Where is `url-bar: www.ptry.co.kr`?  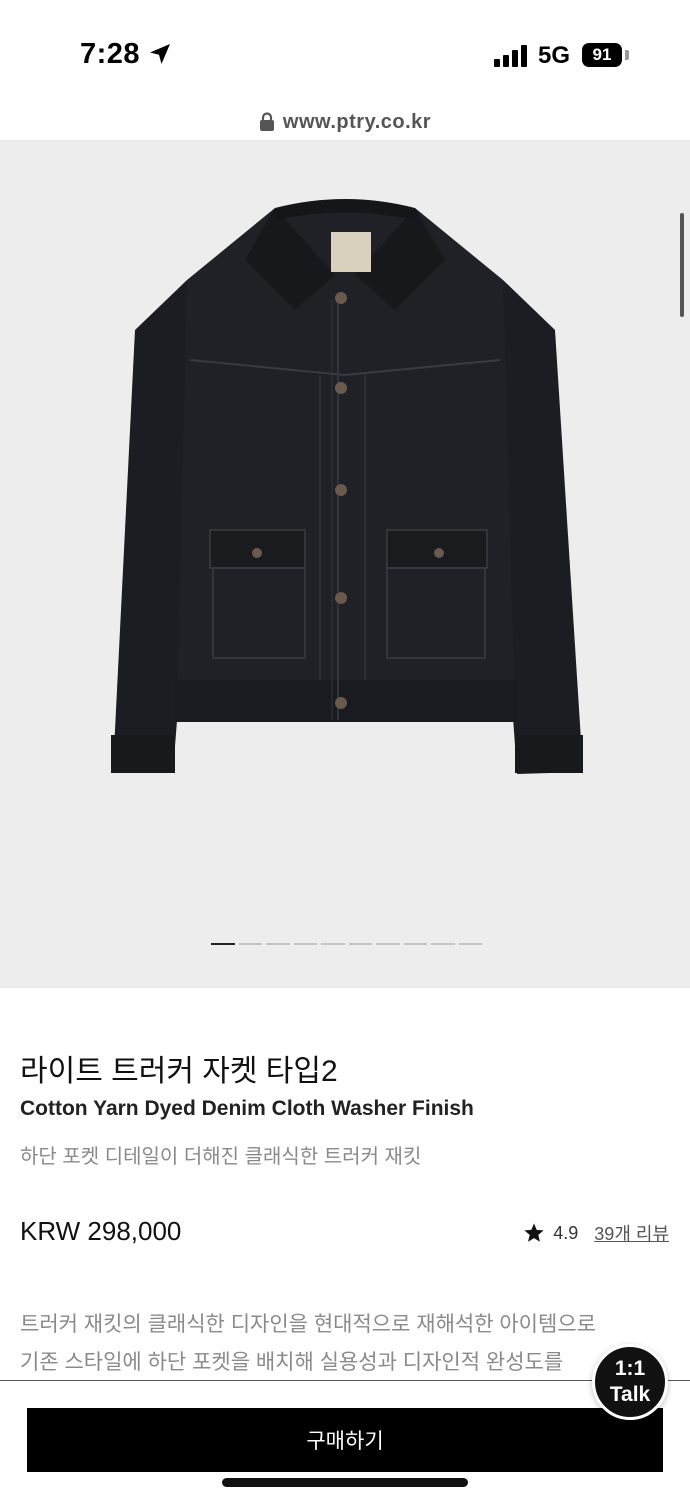
url-bar: www.ptry.co.kr is located at coordinates (345, 122).